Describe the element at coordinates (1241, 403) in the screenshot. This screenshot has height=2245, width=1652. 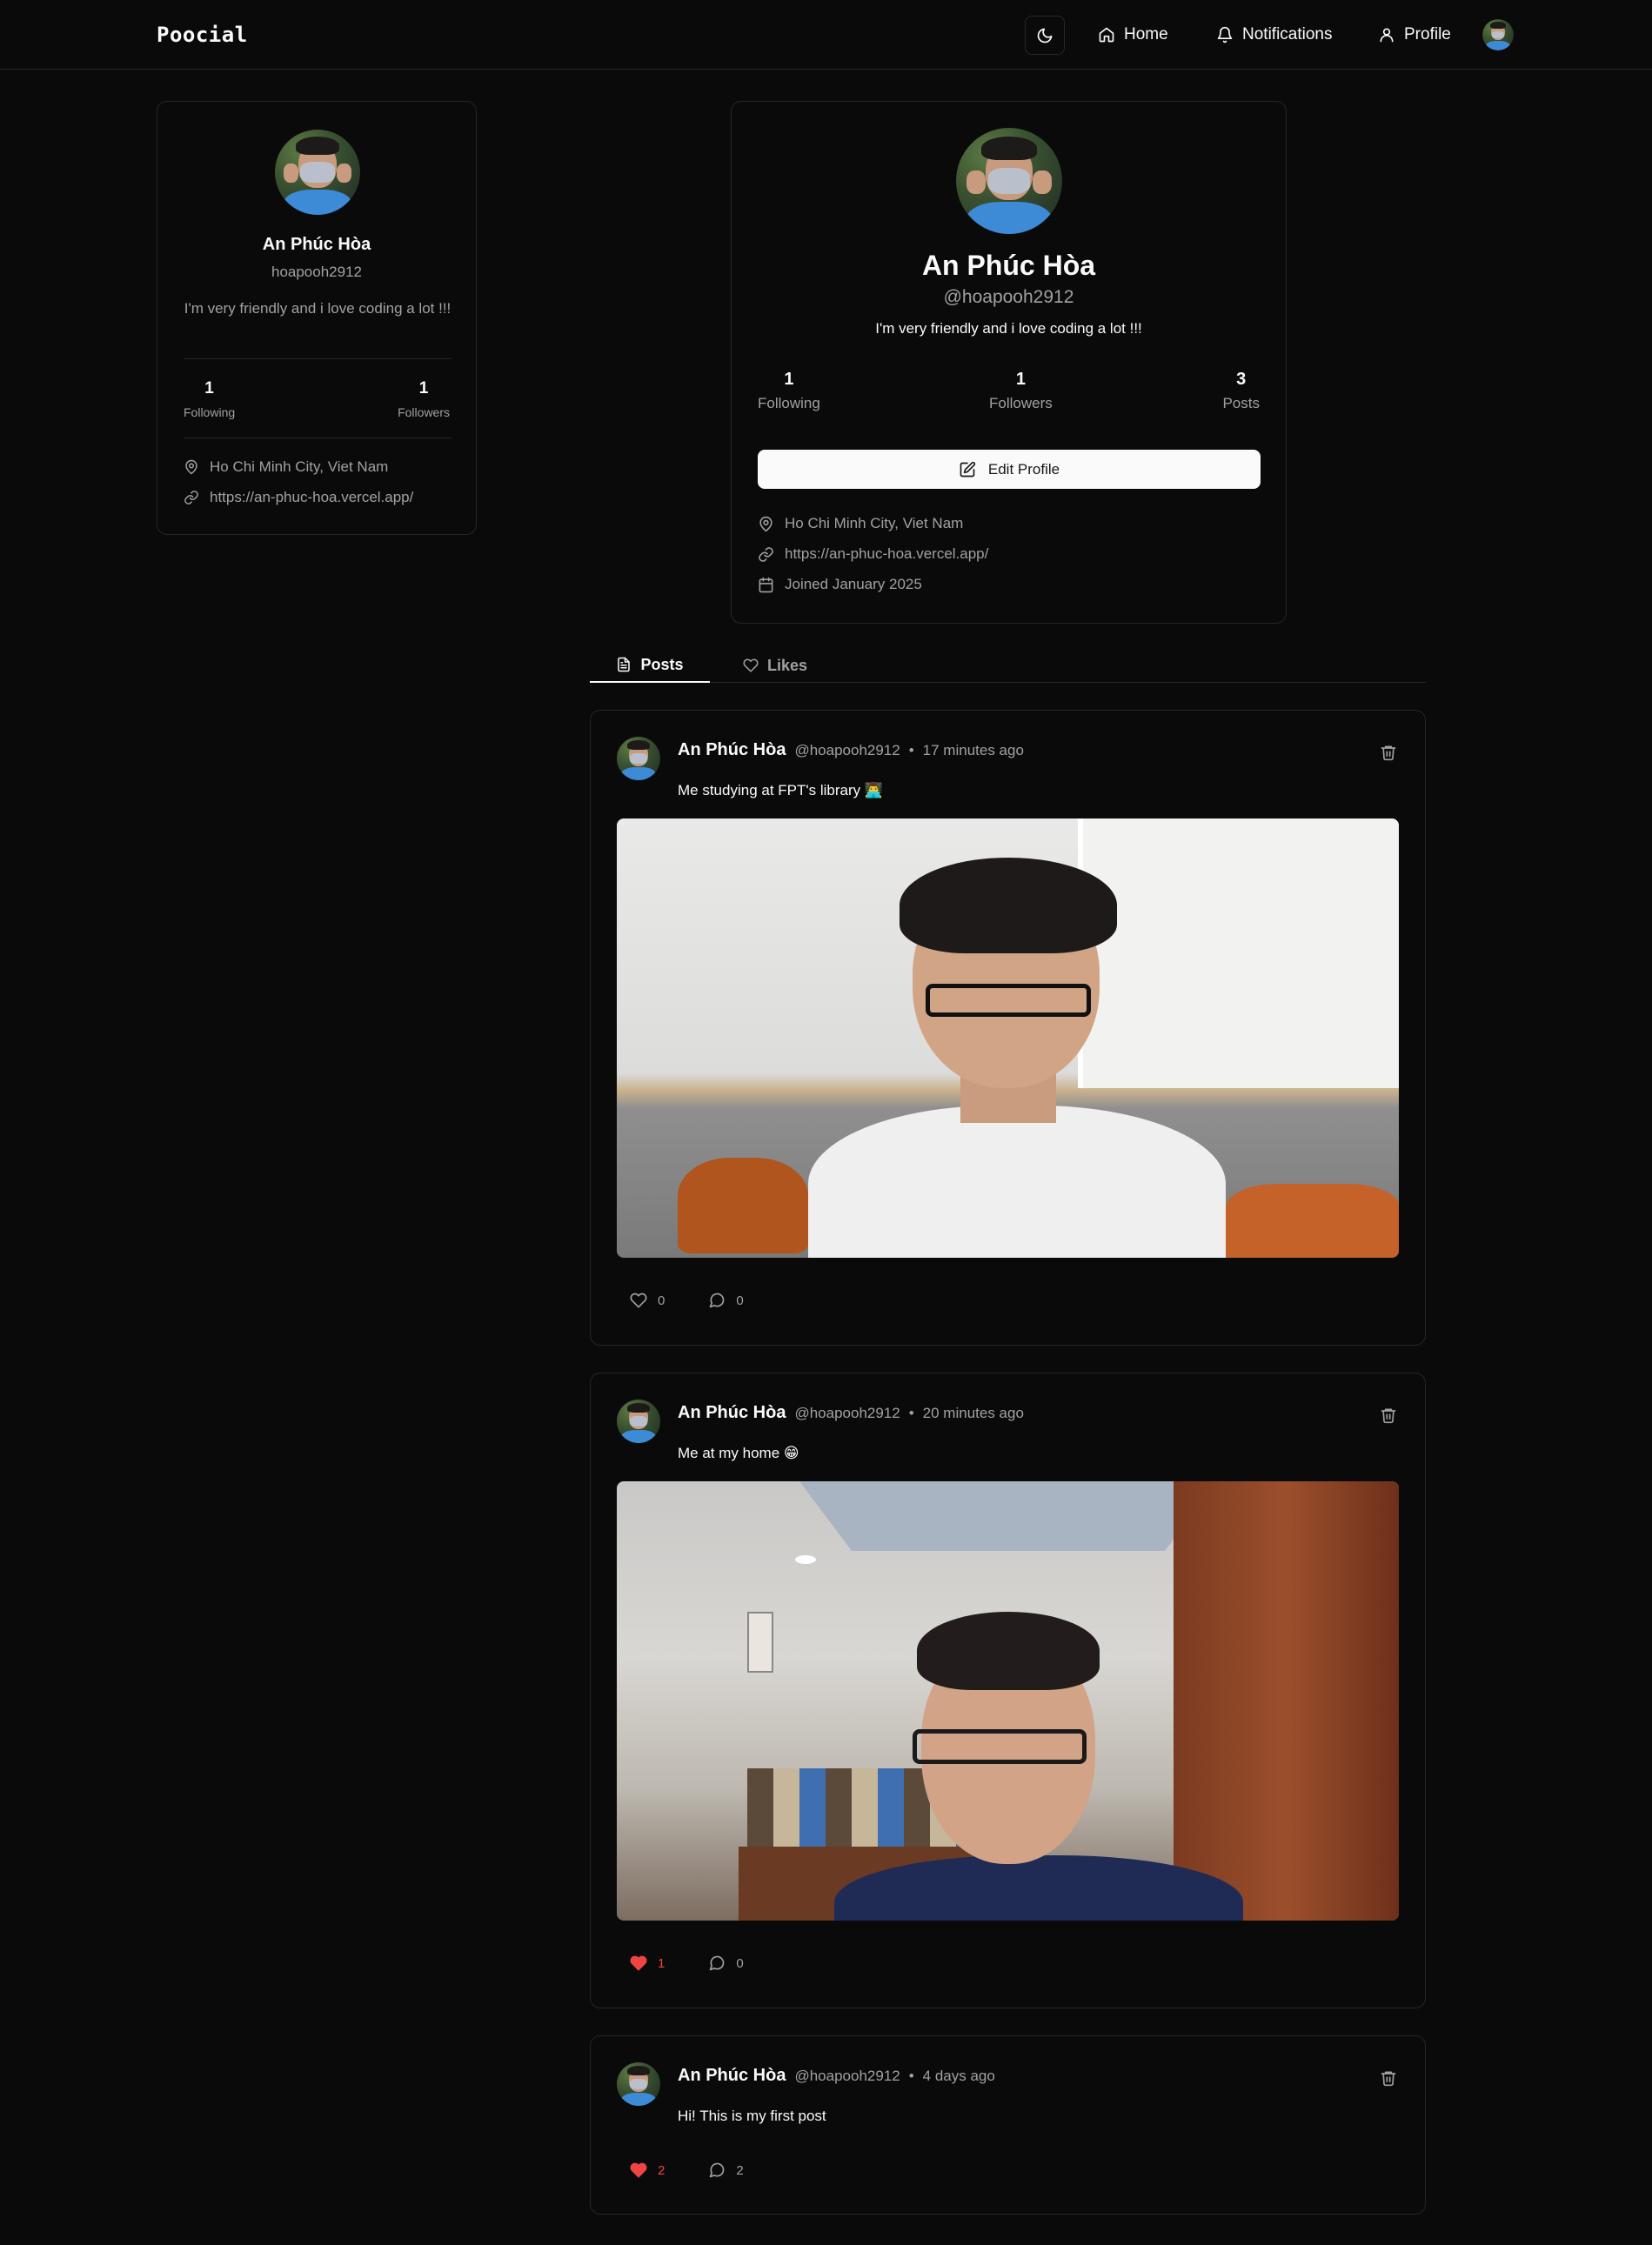
I see `profile-posts-label: Posts` at that location.